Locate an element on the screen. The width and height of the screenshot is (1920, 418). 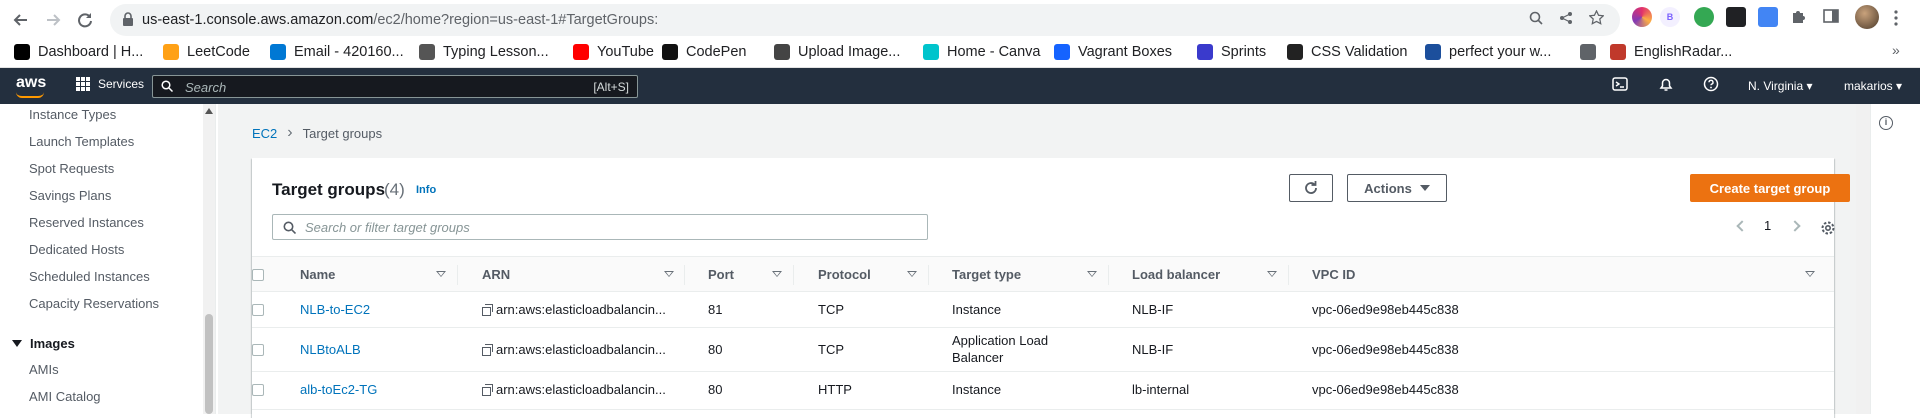
account-menu: makarios ▾ is located at coordinates (1873, 86).